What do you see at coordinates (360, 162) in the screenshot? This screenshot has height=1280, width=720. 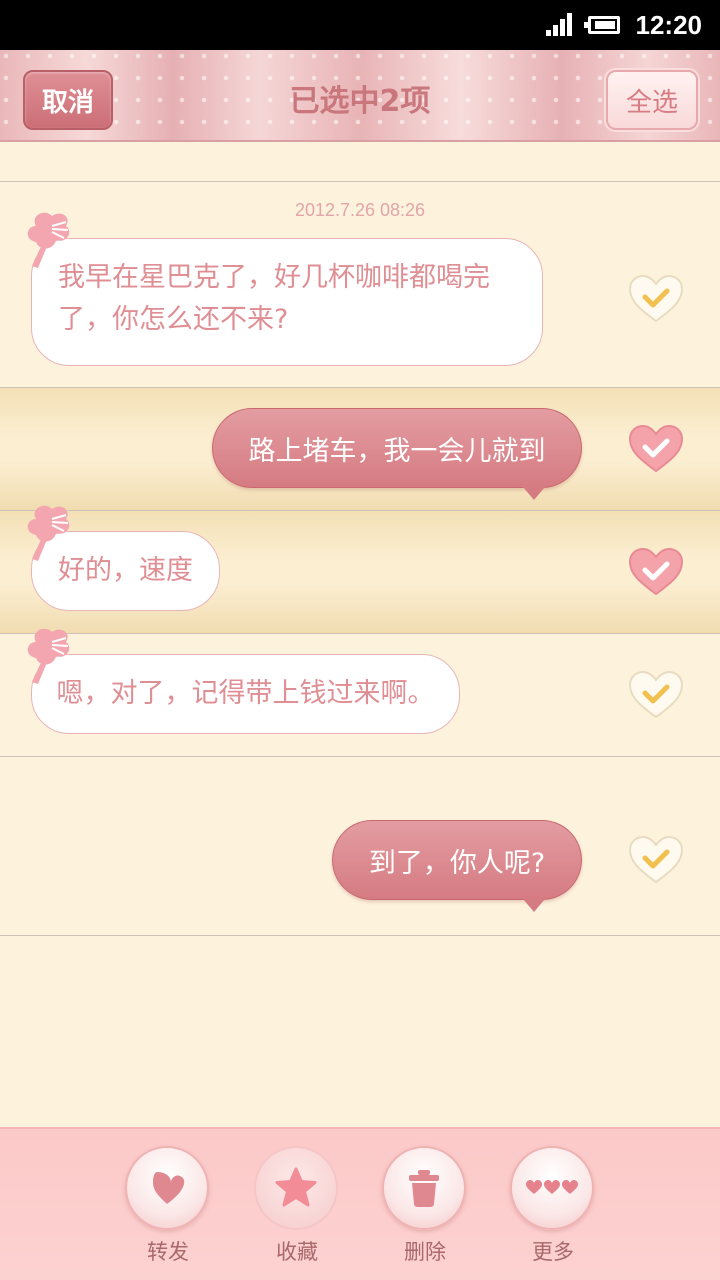 I see `list-top-spacer` at bounding box center [360, 162].